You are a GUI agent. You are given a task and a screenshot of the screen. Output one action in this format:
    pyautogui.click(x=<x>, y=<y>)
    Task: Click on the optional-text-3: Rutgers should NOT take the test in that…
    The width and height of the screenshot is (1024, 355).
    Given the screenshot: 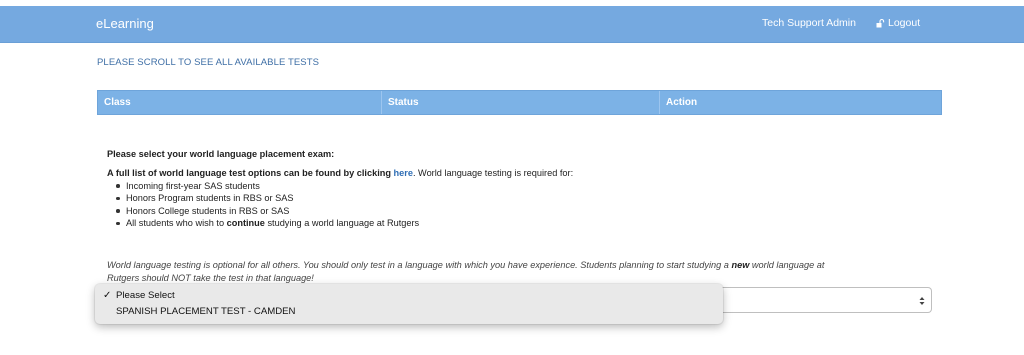 What is the action you would take?
    pyautogui.click(x=210, y=278)
    